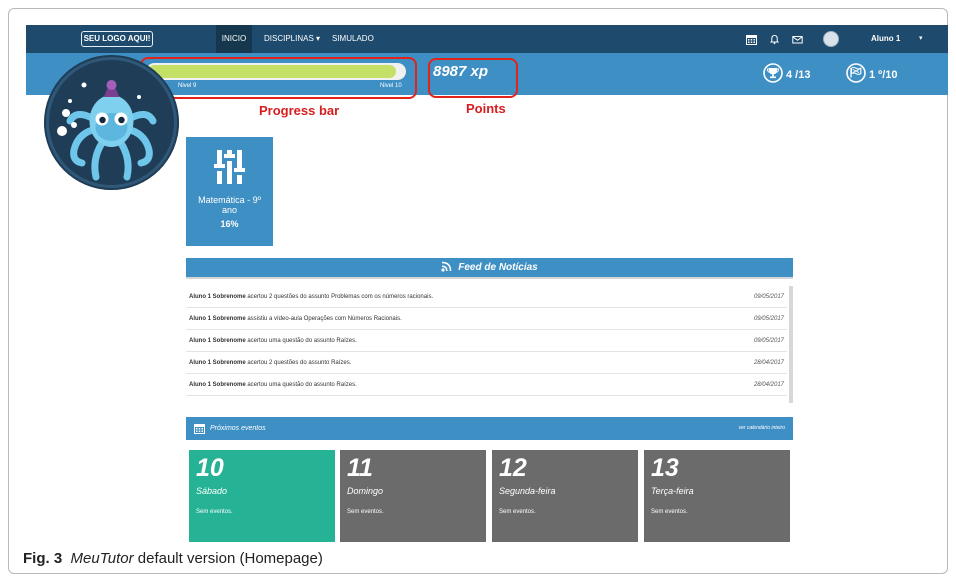  I want to click on day-name: Terça-feira, so click(672, 491).